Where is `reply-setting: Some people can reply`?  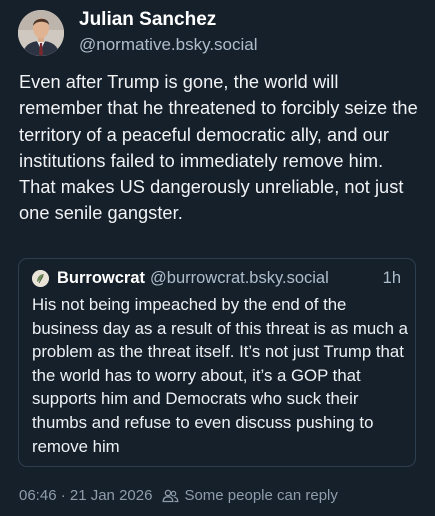
reply-setting: Some people can reply is located at coordinates (260, 495).